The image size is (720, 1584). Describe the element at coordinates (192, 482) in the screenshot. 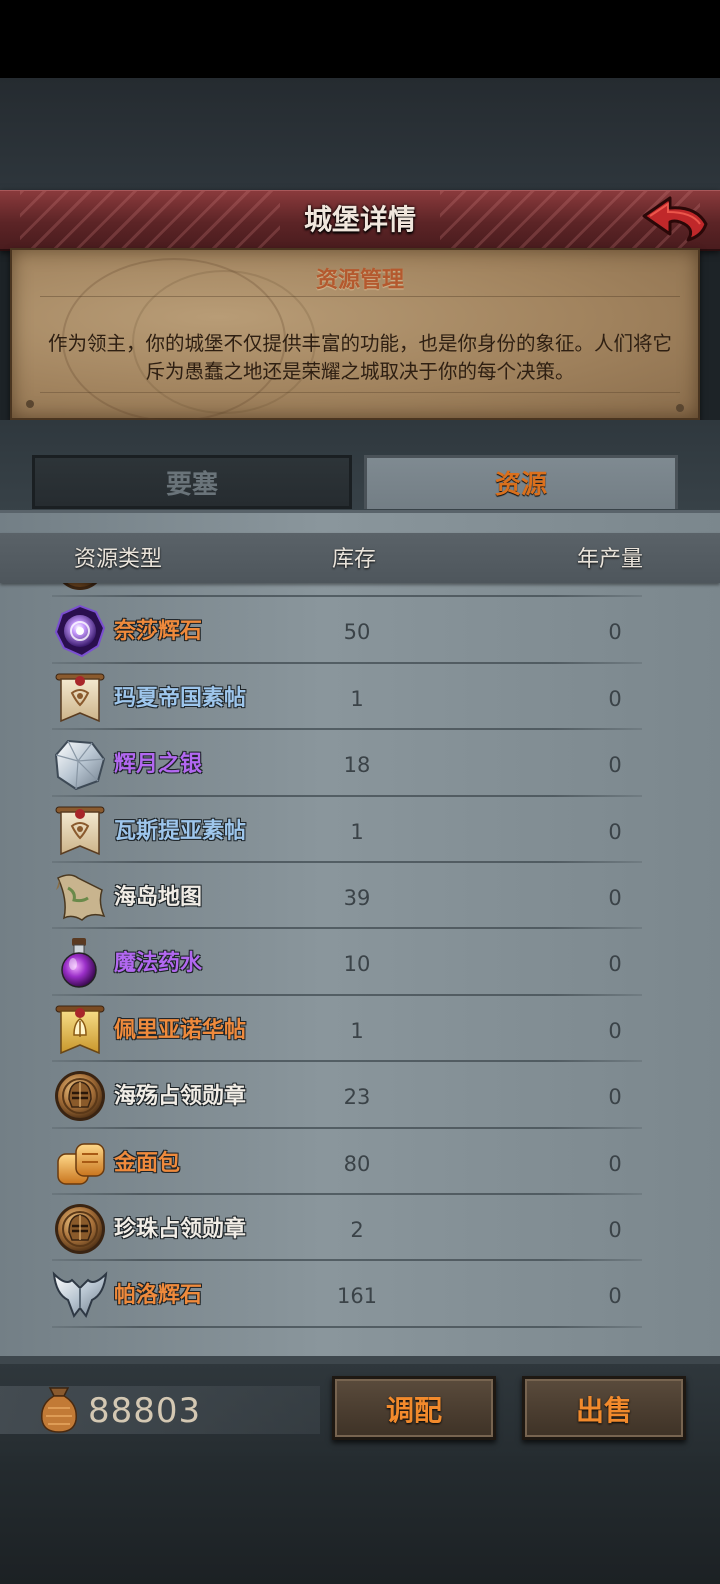

I see `tab-fortress: 要塞` at that location.